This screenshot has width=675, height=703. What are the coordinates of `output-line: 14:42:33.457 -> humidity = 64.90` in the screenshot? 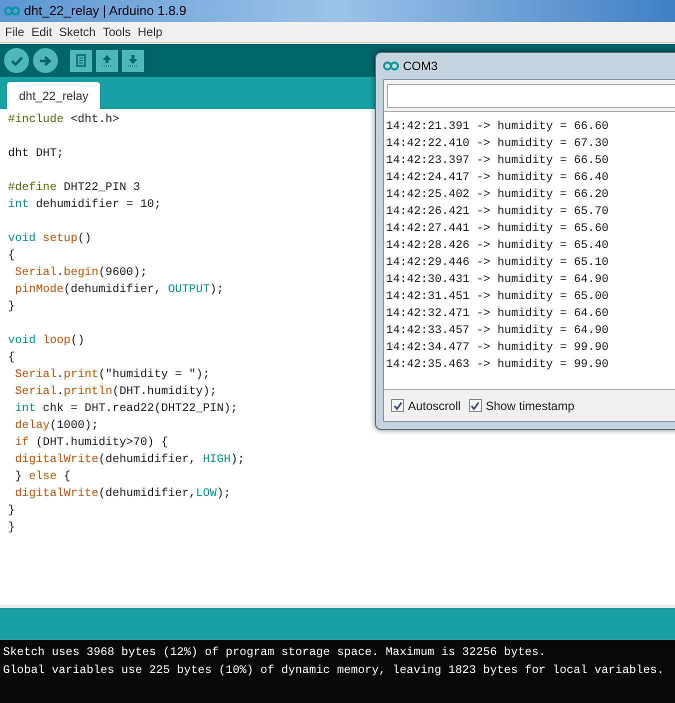 It's located at (497, 331).